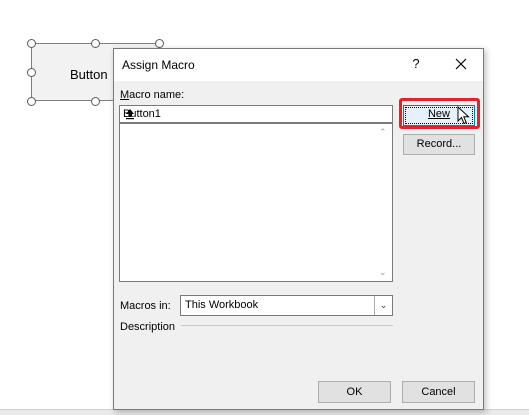  I want to click on cancel-button: Cancel, so click(438, 392).